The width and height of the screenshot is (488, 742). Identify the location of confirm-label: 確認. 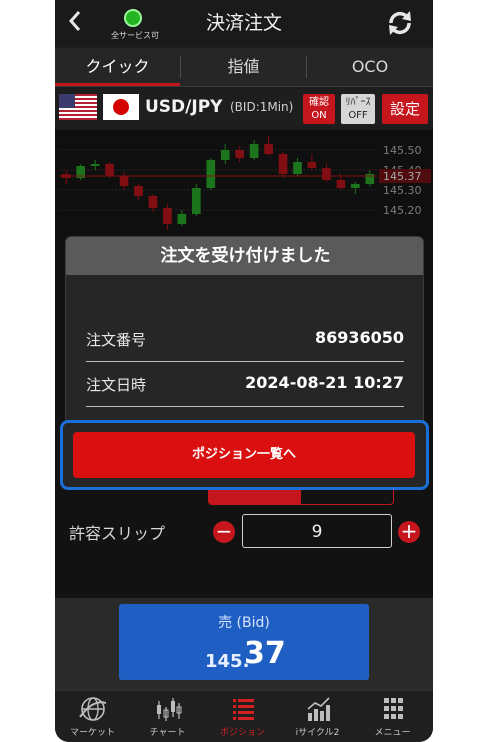
(319, 102).